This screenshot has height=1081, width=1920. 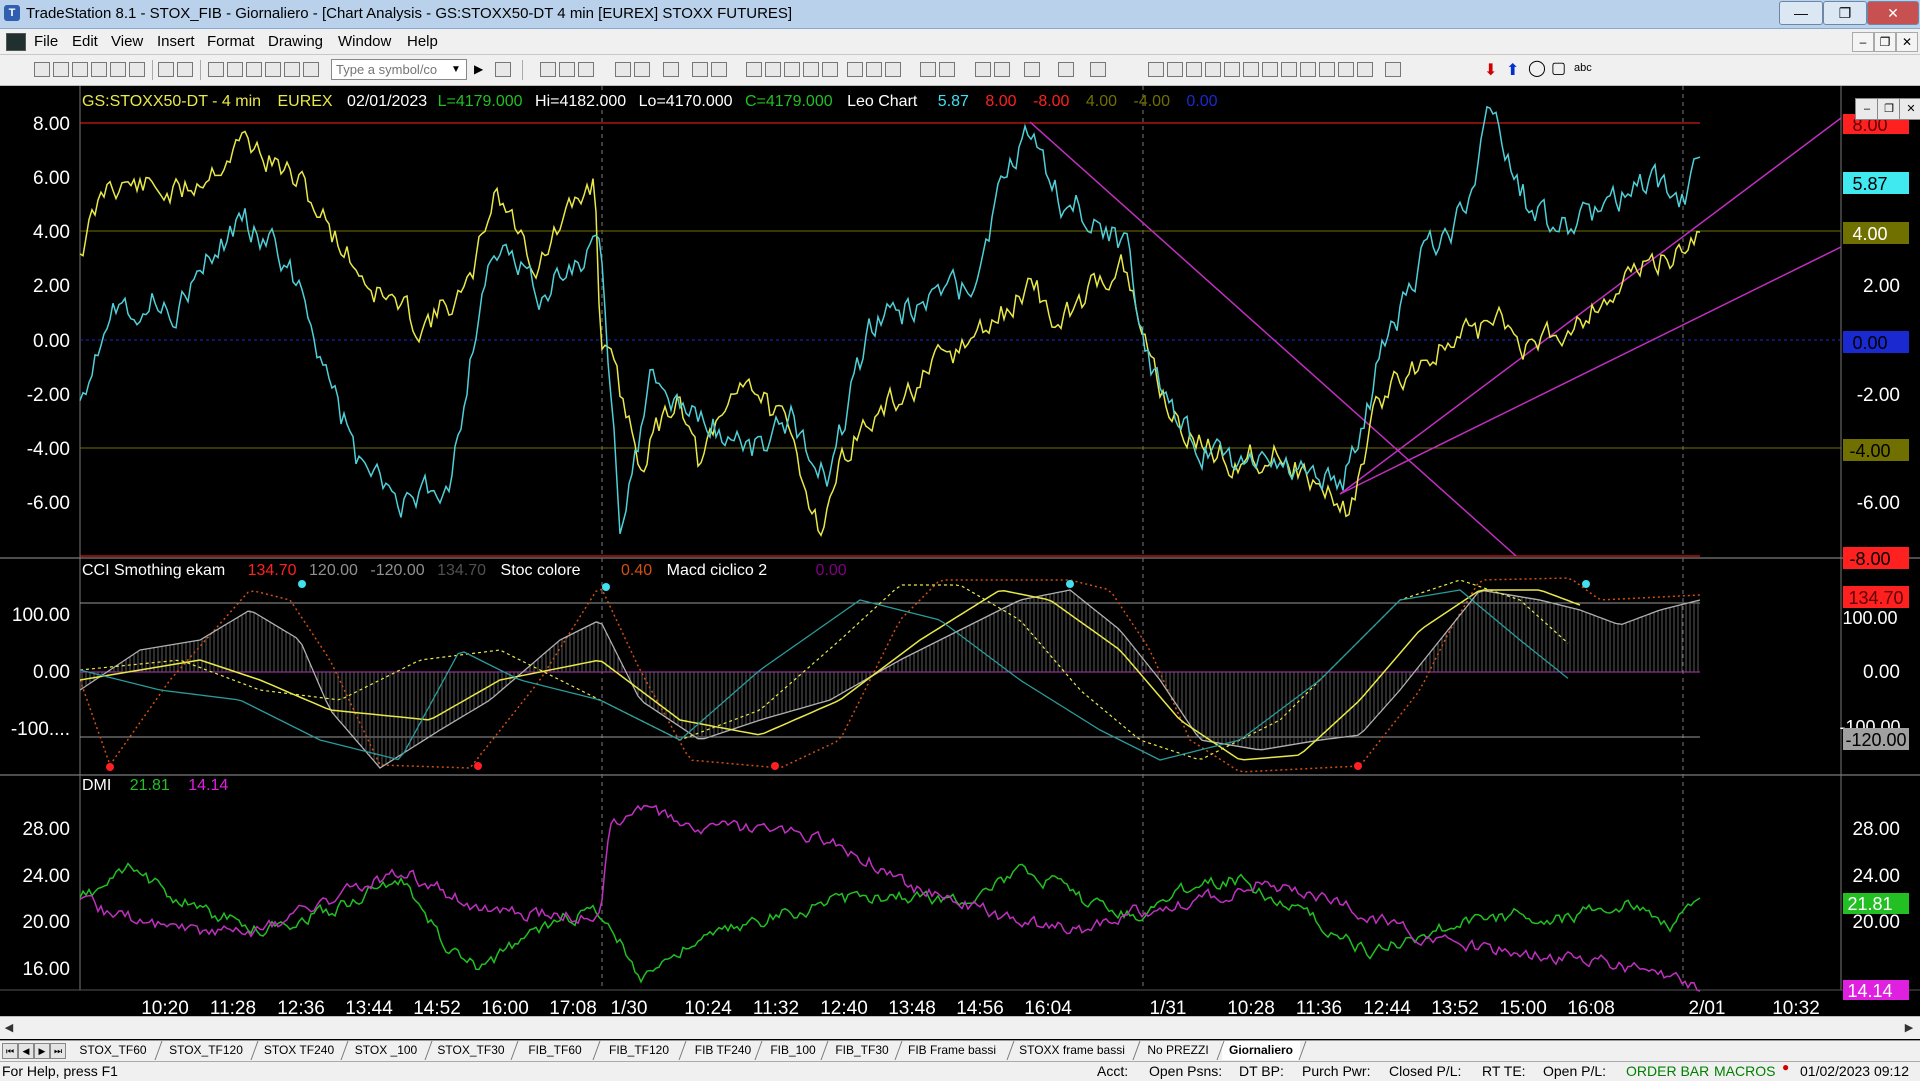 I want to click on scroll-left-arrow-icon: ◀, so click(x=9, y=1028).